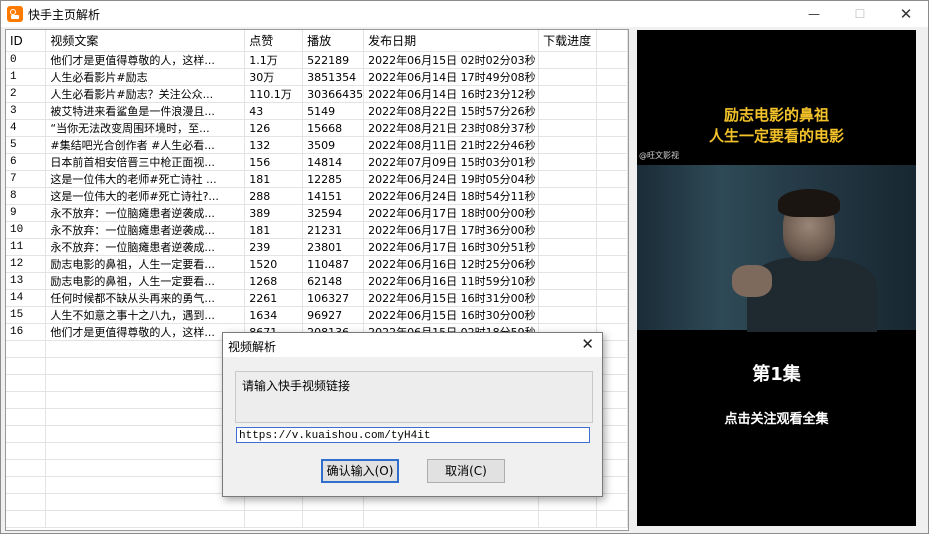  What do you see at coordinates (333, 230) in the screenshot?
I see `cell-plays: 21231` at bounding box center [333, 230].